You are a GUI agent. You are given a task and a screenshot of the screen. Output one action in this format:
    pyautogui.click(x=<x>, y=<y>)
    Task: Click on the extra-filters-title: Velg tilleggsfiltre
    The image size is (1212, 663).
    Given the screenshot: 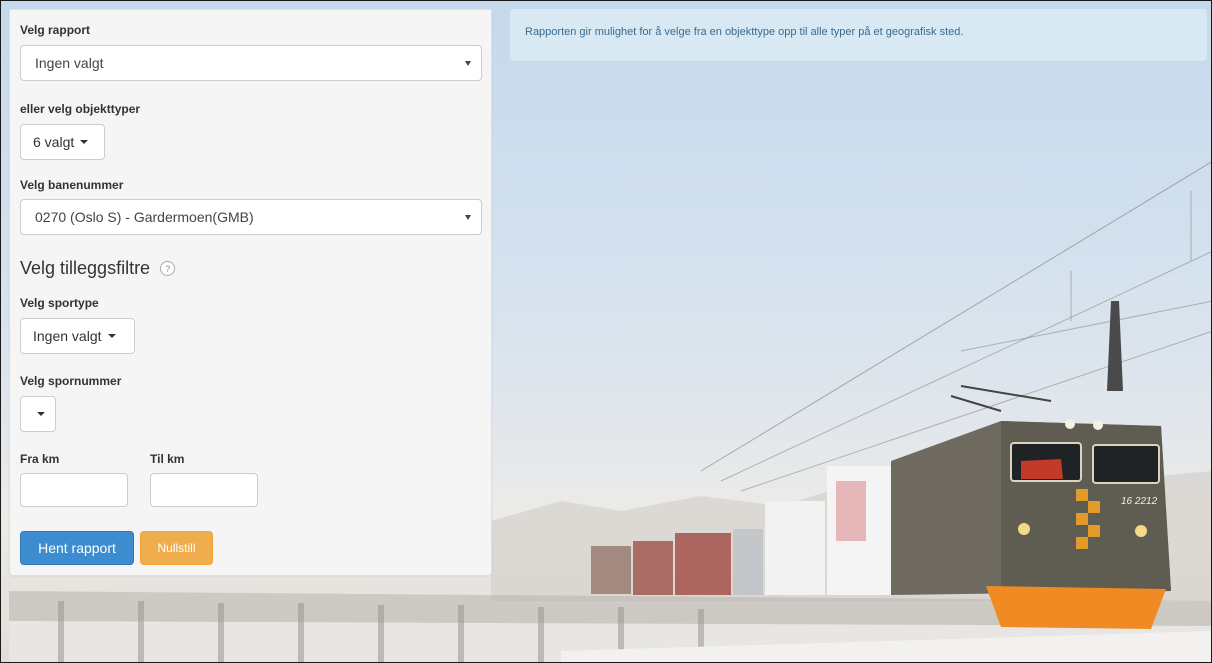 What is the action you would take?
    pyautogui.click(x=85, y=268)
    